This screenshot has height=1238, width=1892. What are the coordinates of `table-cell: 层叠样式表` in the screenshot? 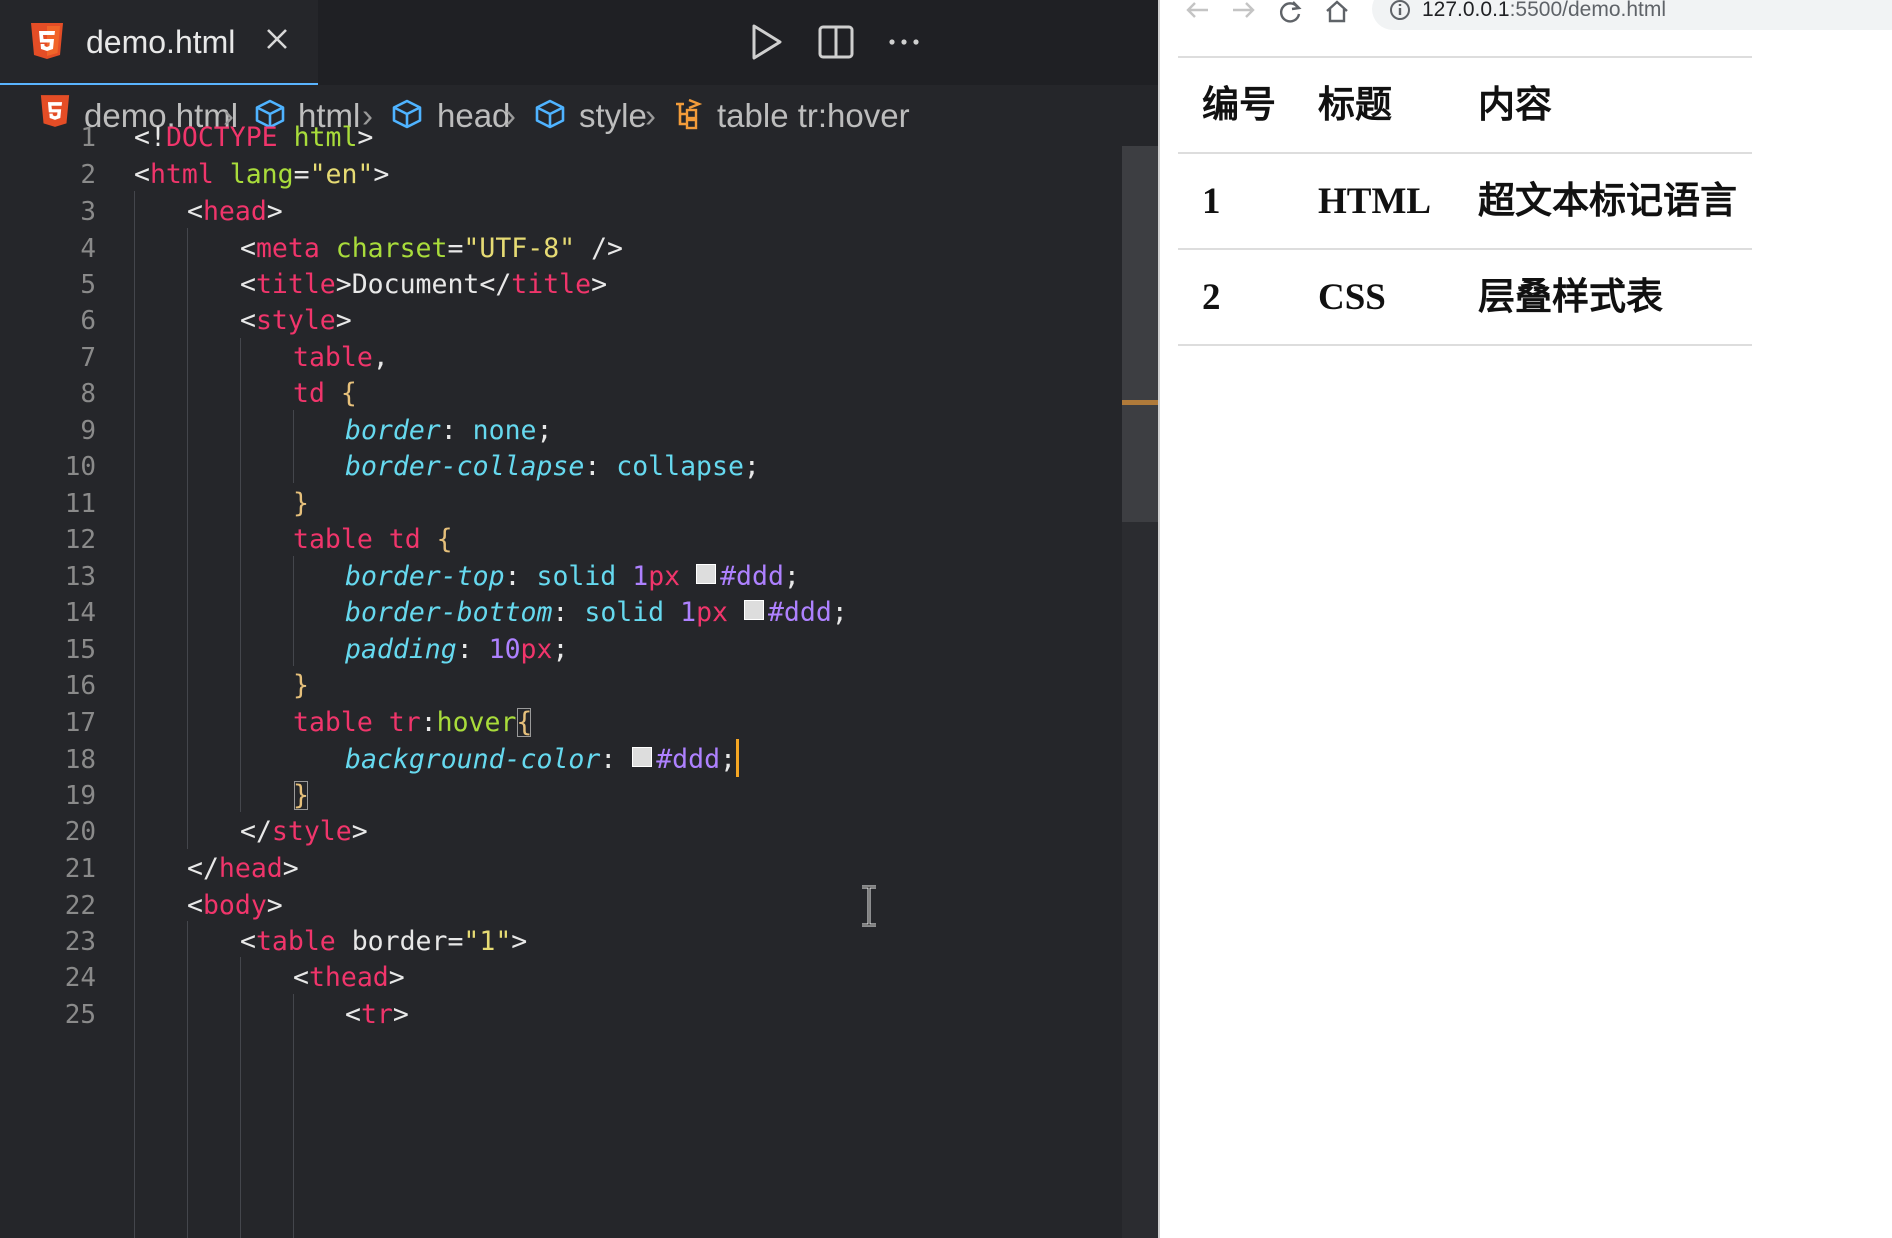 It's located at (1570, 297).